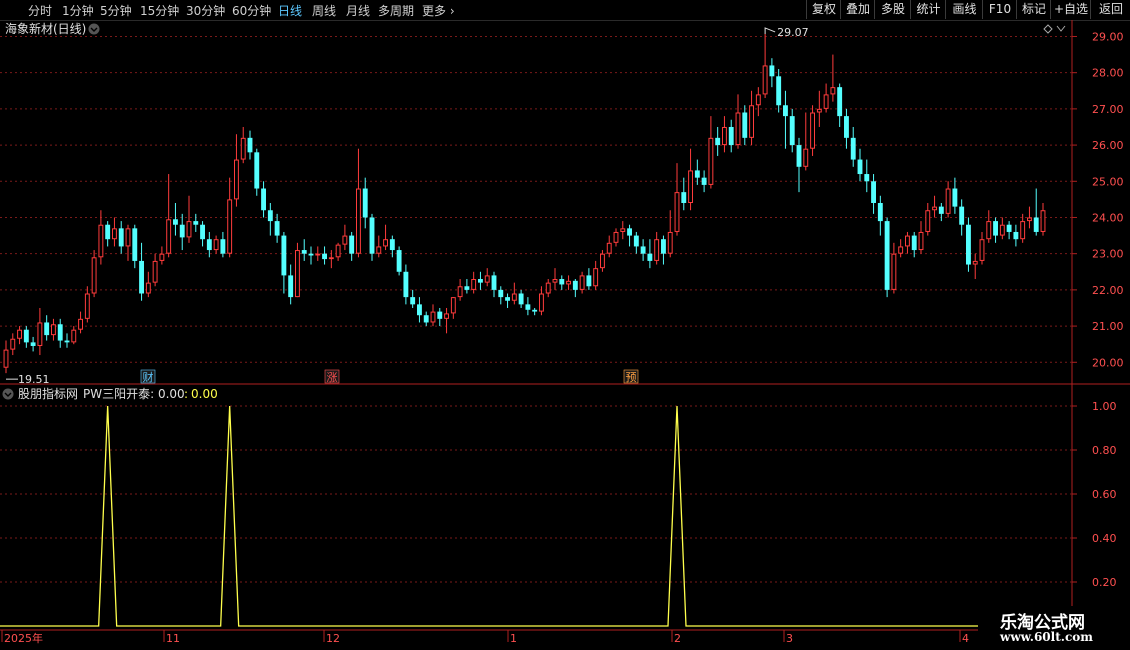 Image resolution: width=1130 pixels, height=650 pixels. Describe the element at coordinates (251, 10) in the screenshot. I see `period-5: 60分钟` at that location.